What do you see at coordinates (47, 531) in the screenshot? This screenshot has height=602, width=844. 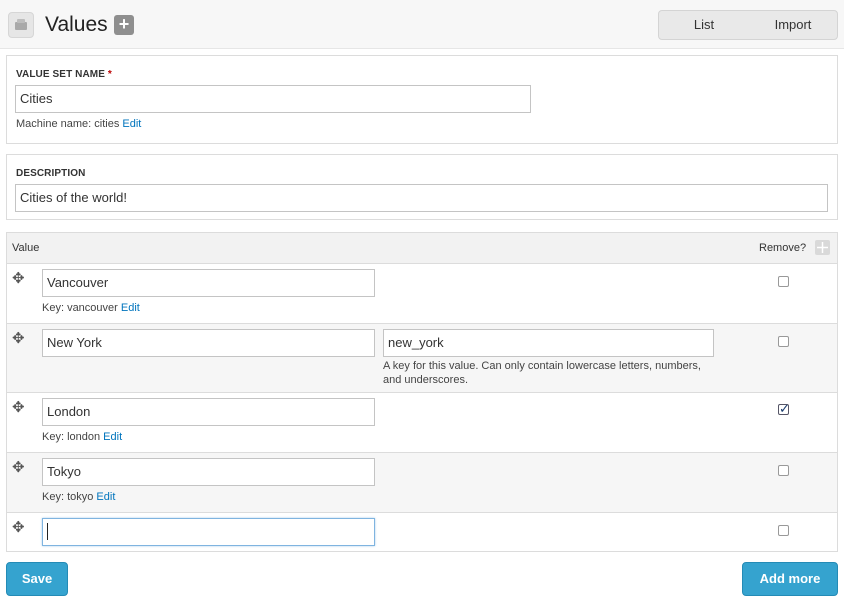 I see `text-cursor` at bounding box center [47, 531].